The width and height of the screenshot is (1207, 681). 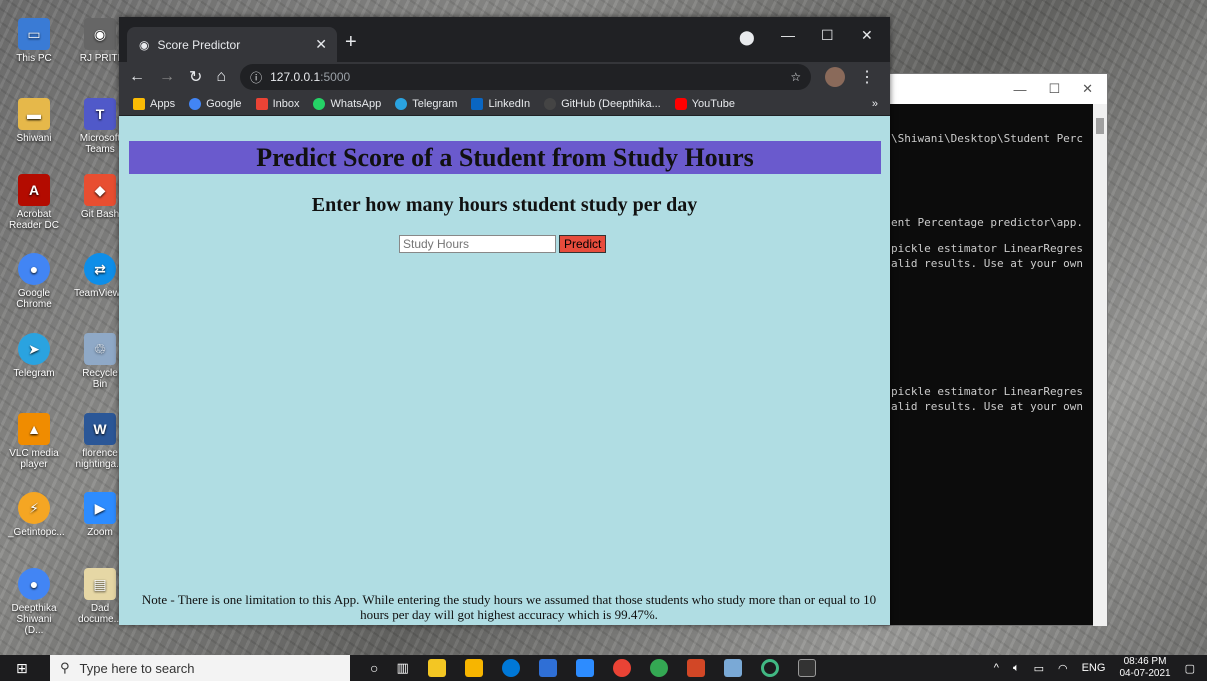 I want to click on powerpoint-icon, so click(x=695, y=668).